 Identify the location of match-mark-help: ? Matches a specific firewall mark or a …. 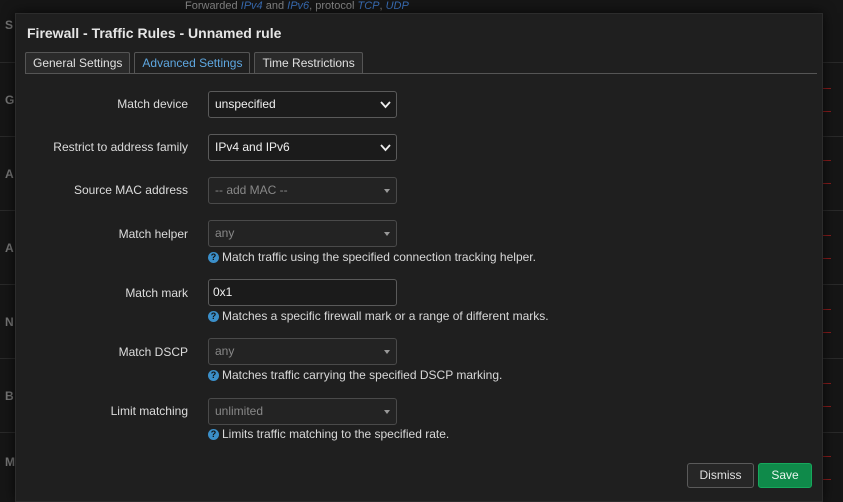
(378, 316).